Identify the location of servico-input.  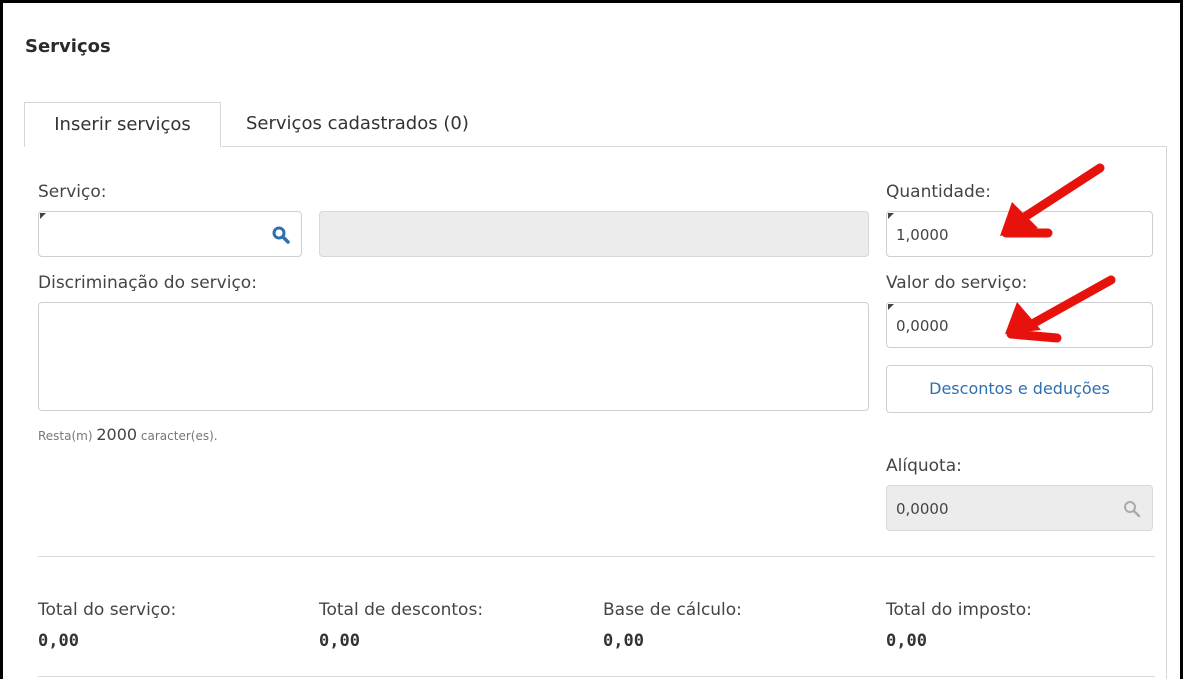
(170, 234).